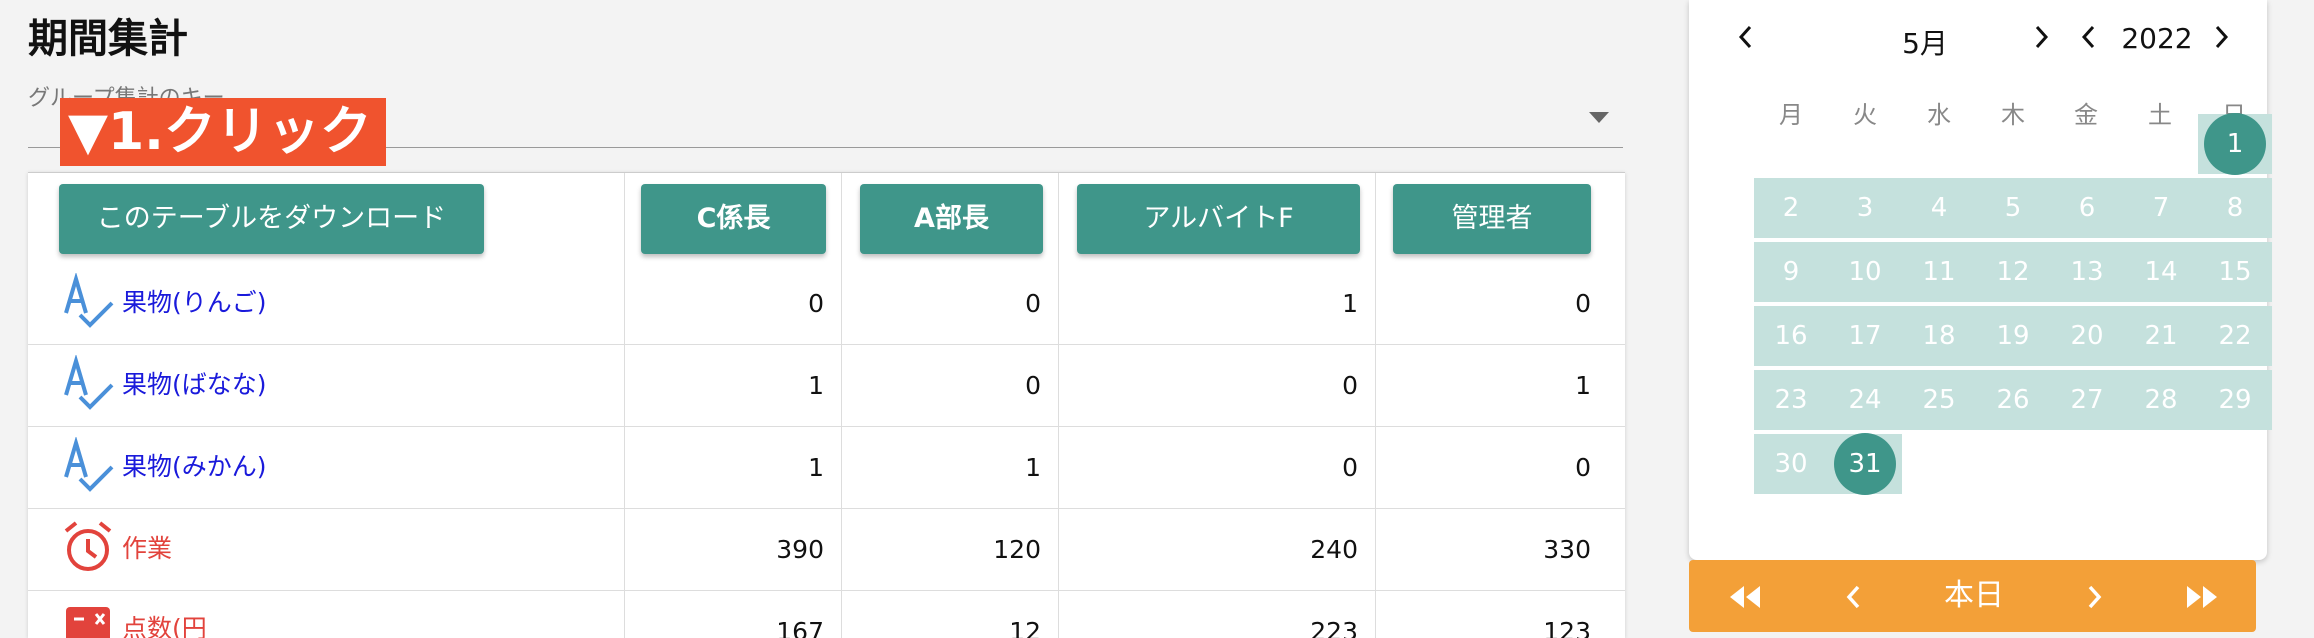 The height and width of the screenshot is (638, 2314). Describe the element at coordinates (1925, 42) in the screenshot. I see `month-label: 5月` at that location.